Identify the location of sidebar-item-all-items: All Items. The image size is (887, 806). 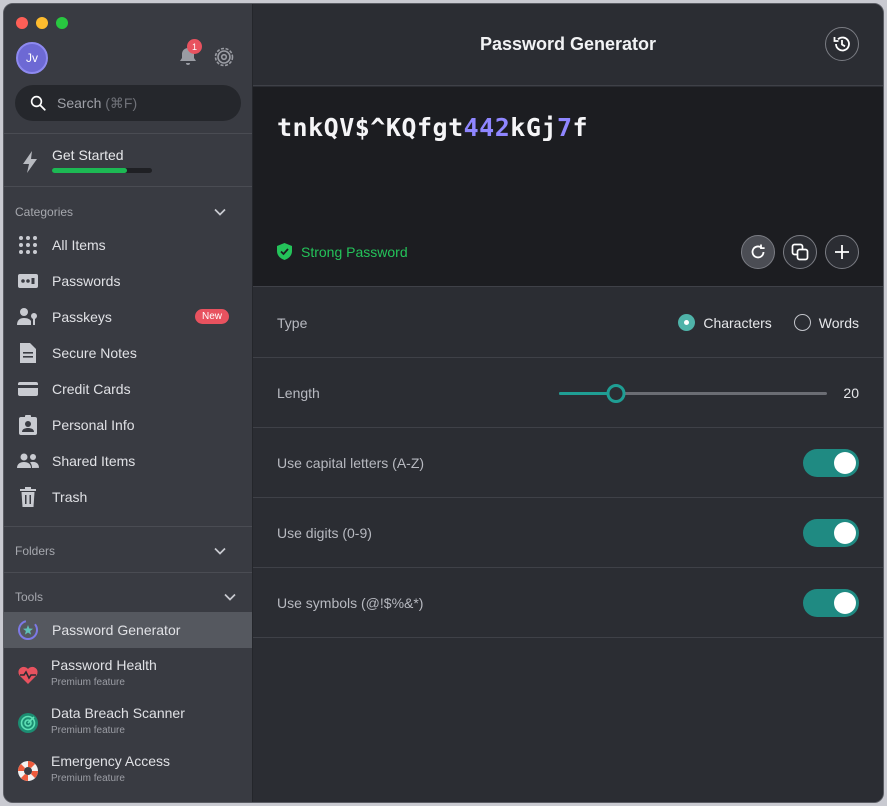
(128, 245).